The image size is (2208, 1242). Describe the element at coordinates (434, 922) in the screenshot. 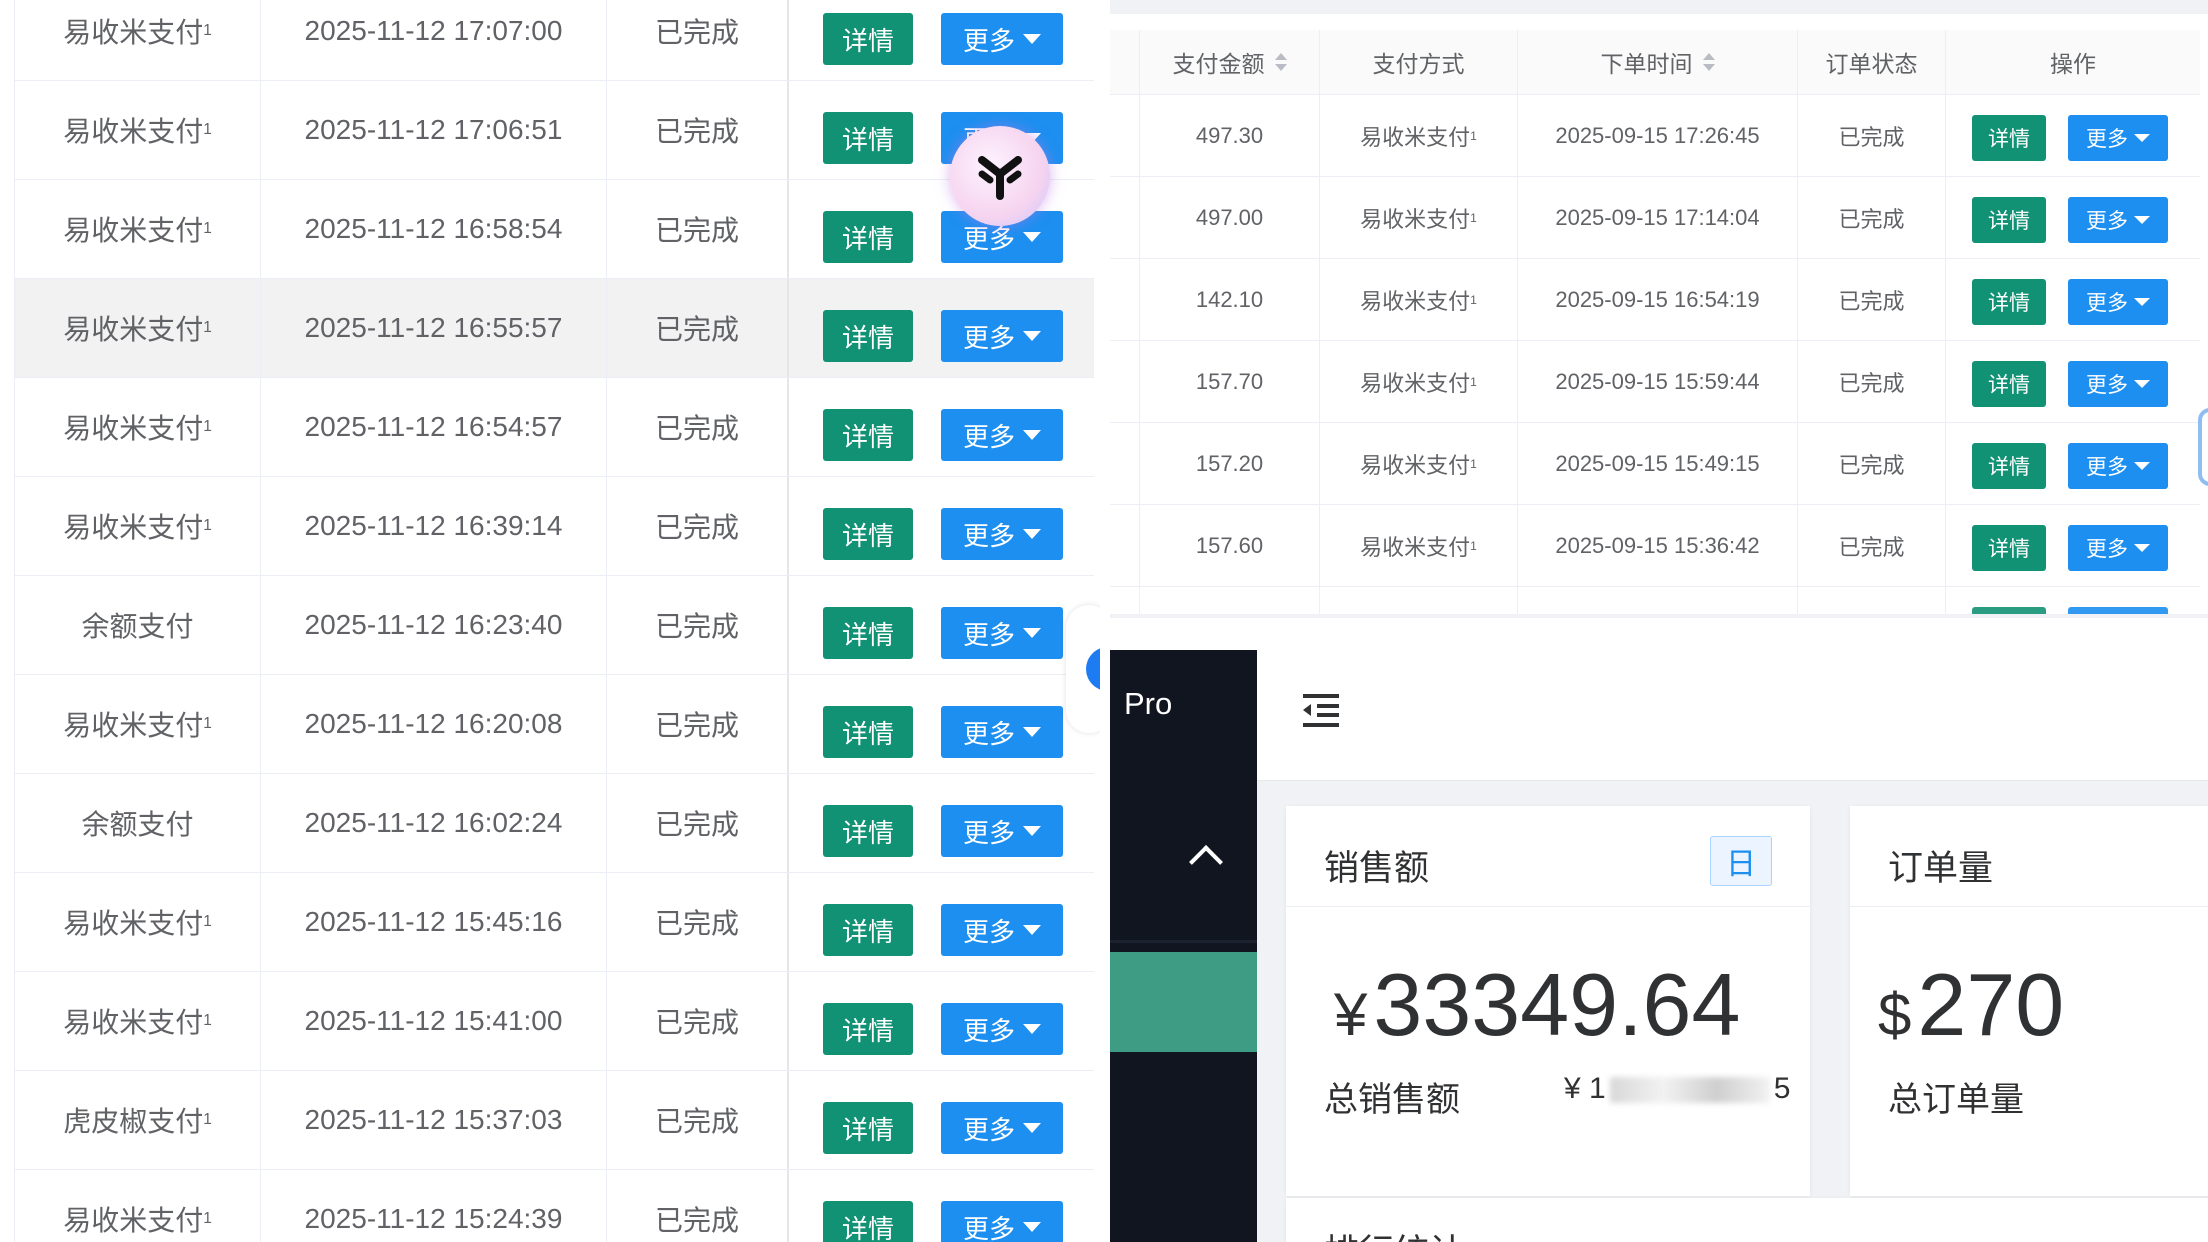

I see `cell-order-time: 2025-11-12 15:45:16` at that location.